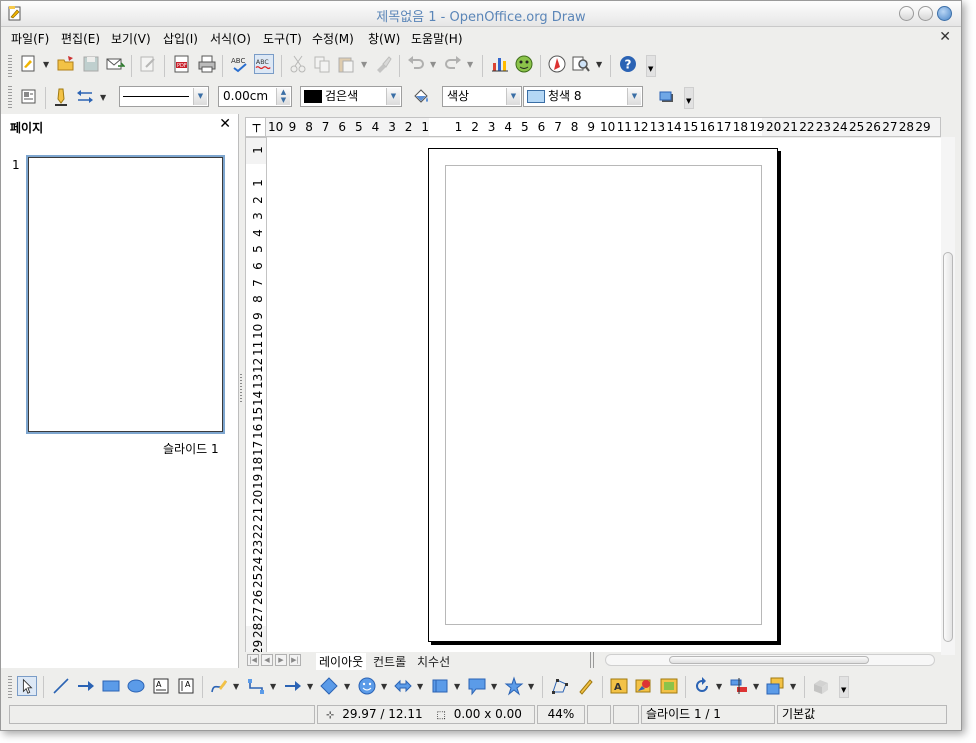 The height and width of the screenshot is (743, 976). Describe the element at coordinates (739, 686) in the screenshot. I see `alignment-icon` at that location.